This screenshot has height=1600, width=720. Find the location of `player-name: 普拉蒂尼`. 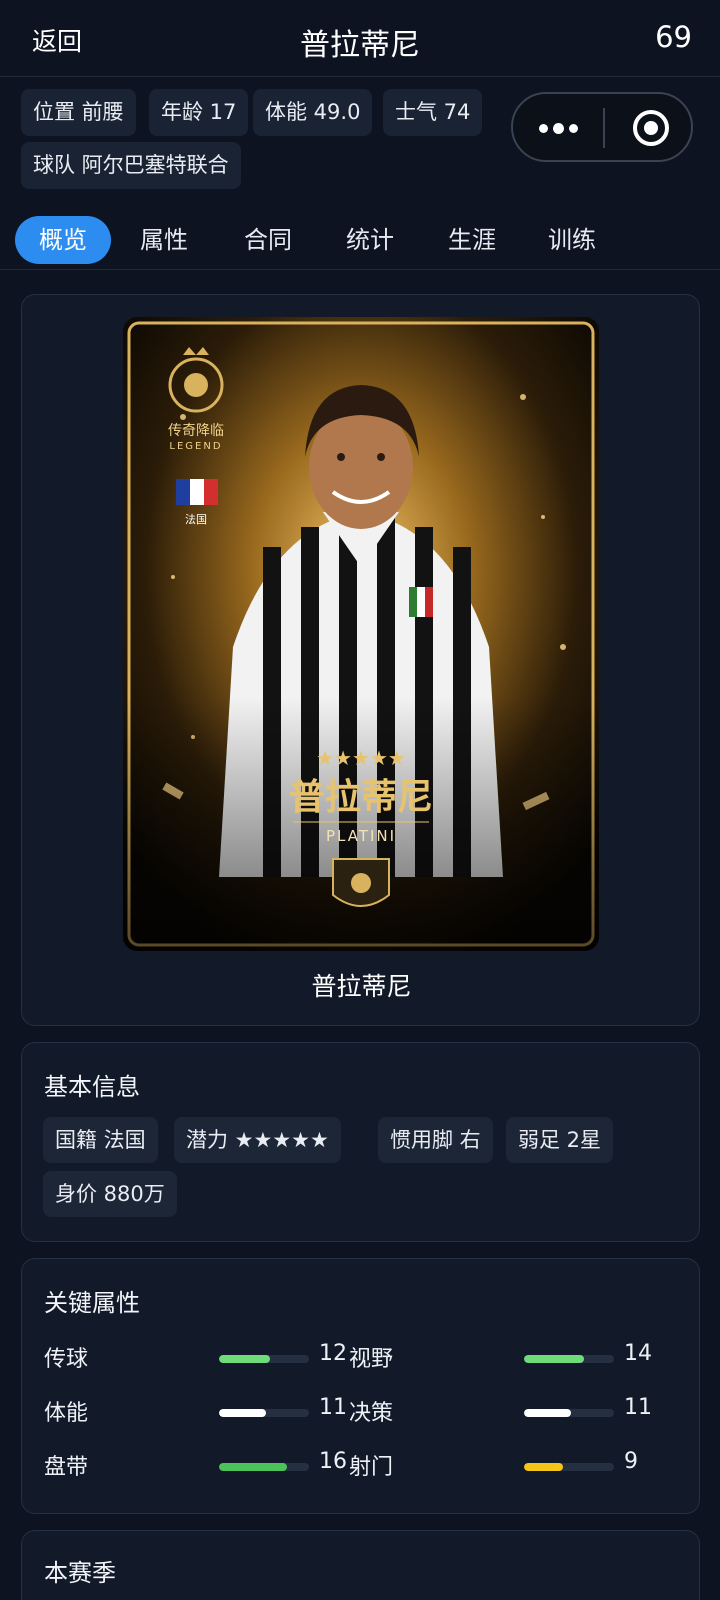

player-name: 普拉蒂尼 is located at coordinates (361, 986).